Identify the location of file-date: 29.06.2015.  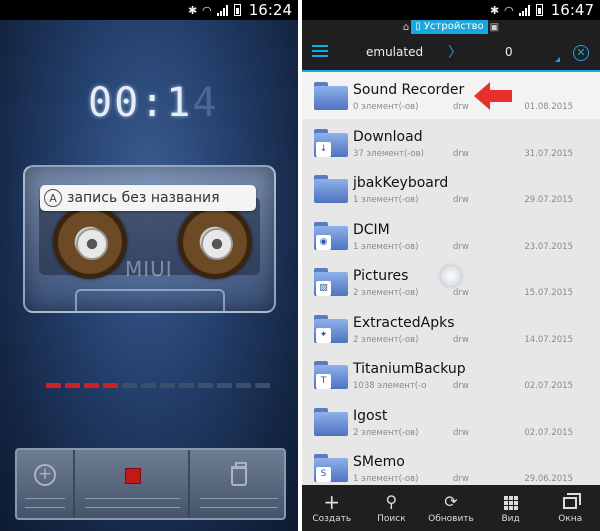
(548, 479).